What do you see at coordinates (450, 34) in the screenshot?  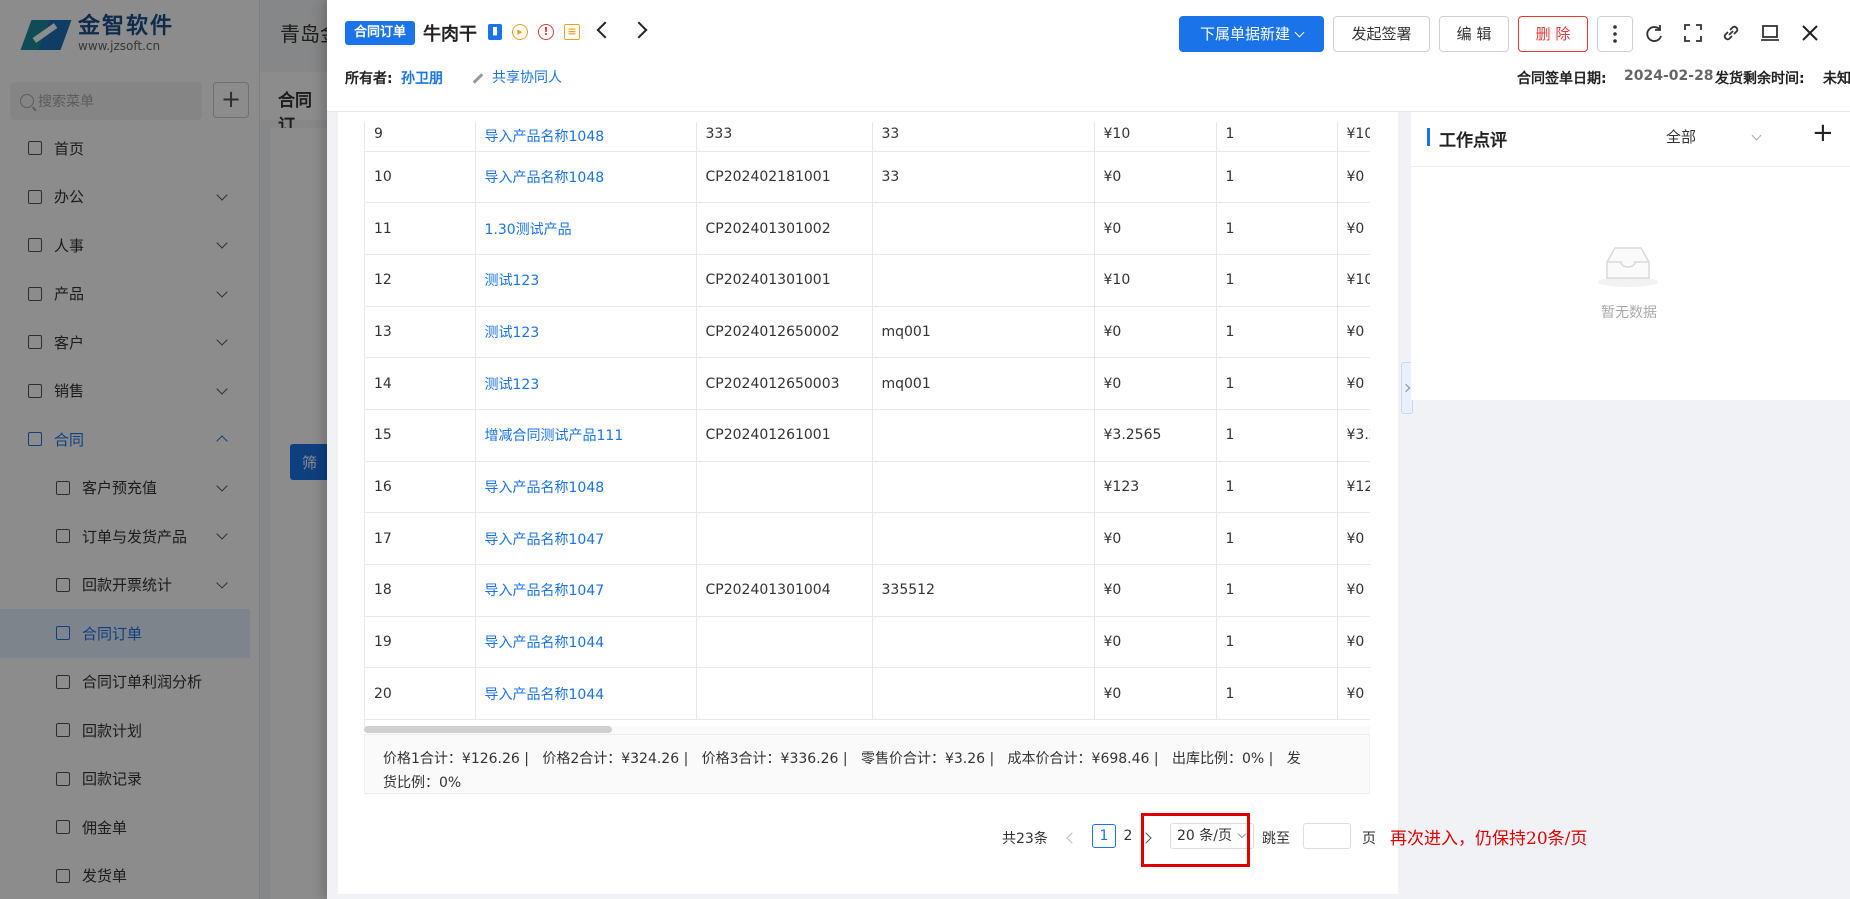 I see `record-title: 牛肉干` at bounding box center [450, 34].